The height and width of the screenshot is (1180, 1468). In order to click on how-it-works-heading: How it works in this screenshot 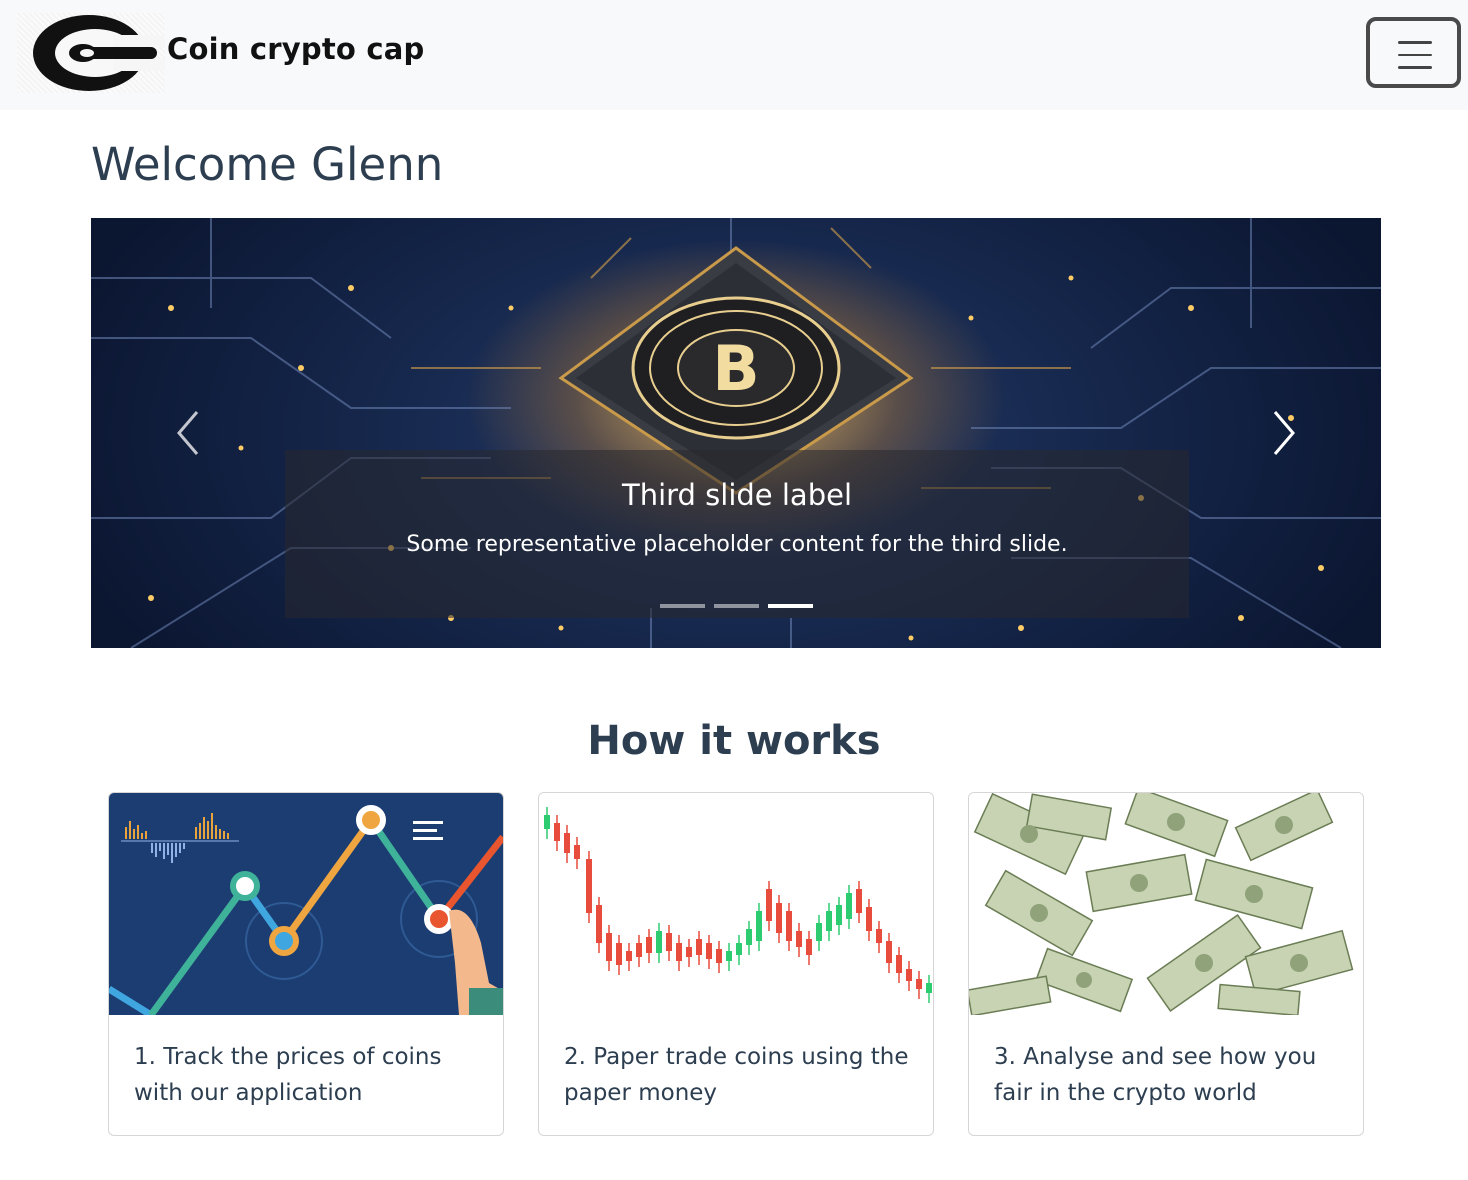, I will do `click(734, 741)`.